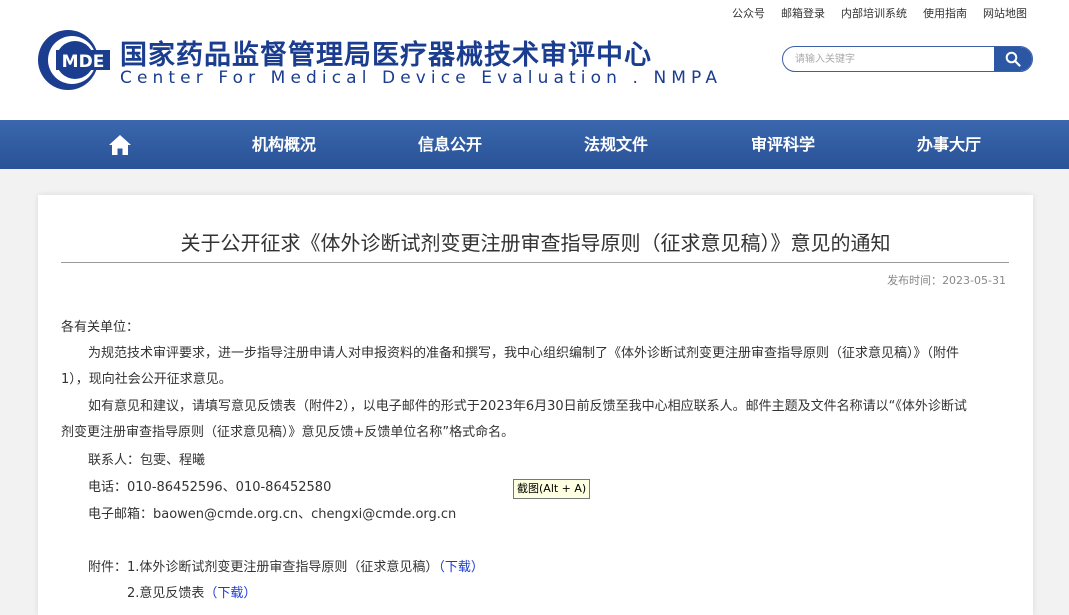  I want to click on main-nav: 机构概况 信息公开 法规文件 审评科学 办事大厅, so click(534, 144).